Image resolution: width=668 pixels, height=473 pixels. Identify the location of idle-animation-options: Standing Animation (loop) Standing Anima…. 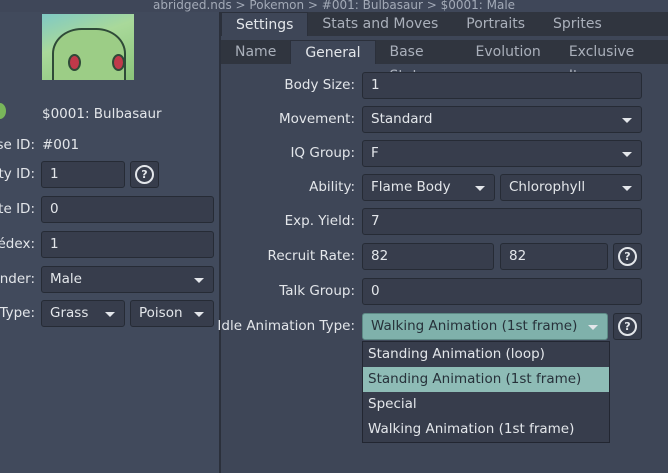
(486, 392).